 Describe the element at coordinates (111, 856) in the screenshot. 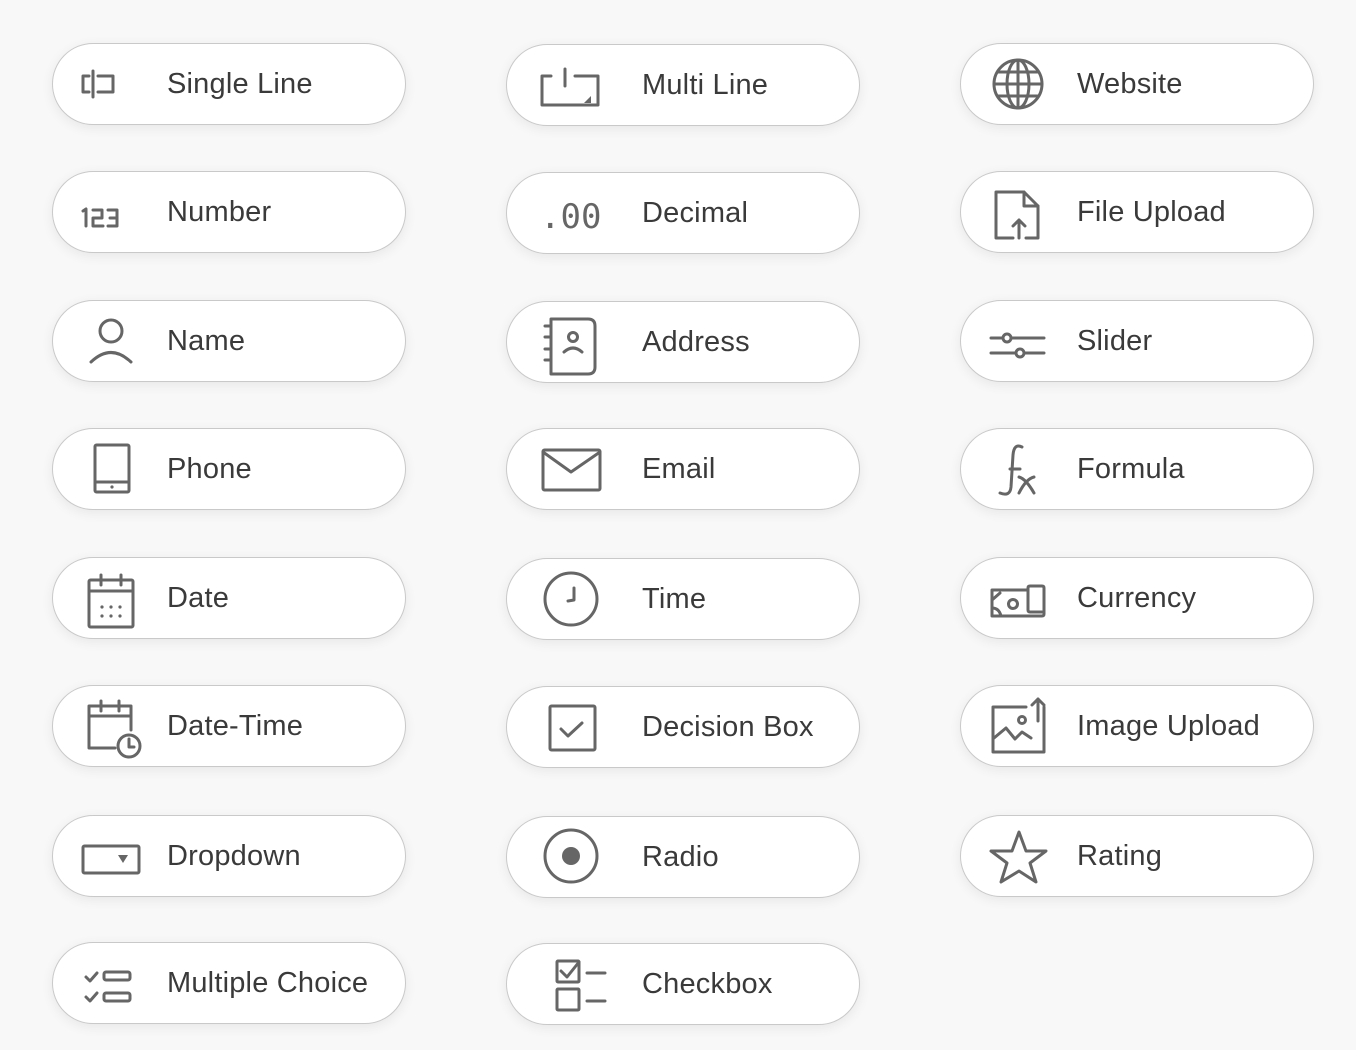

I see `dropdown-icon` at that location.